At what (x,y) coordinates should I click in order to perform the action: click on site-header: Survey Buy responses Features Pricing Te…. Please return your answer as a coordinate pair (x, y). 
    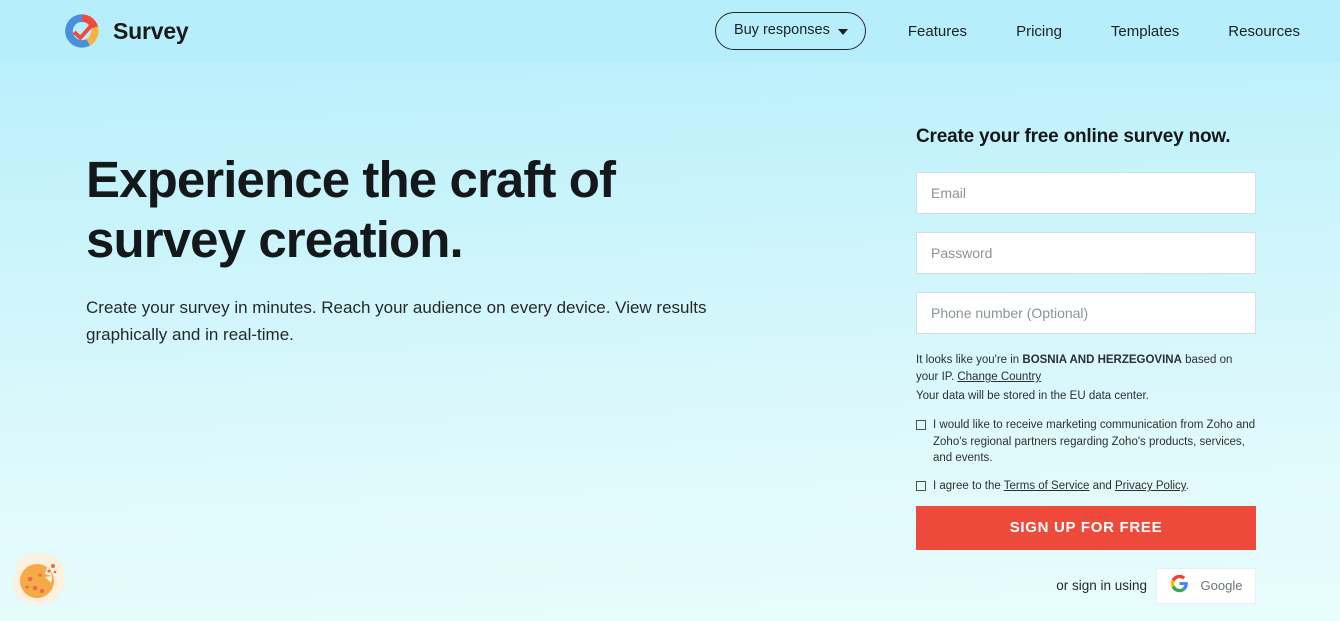
    Looking at the image, I should click on (670, 31).